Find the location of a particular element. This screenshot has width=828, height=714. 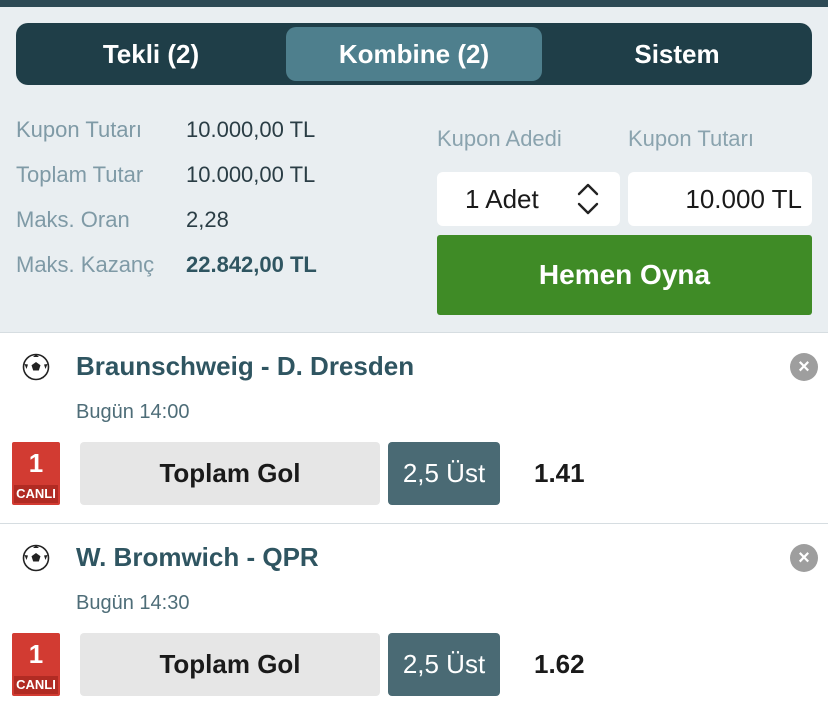

tab-system: Sistem is located at coordinates (677, 54).